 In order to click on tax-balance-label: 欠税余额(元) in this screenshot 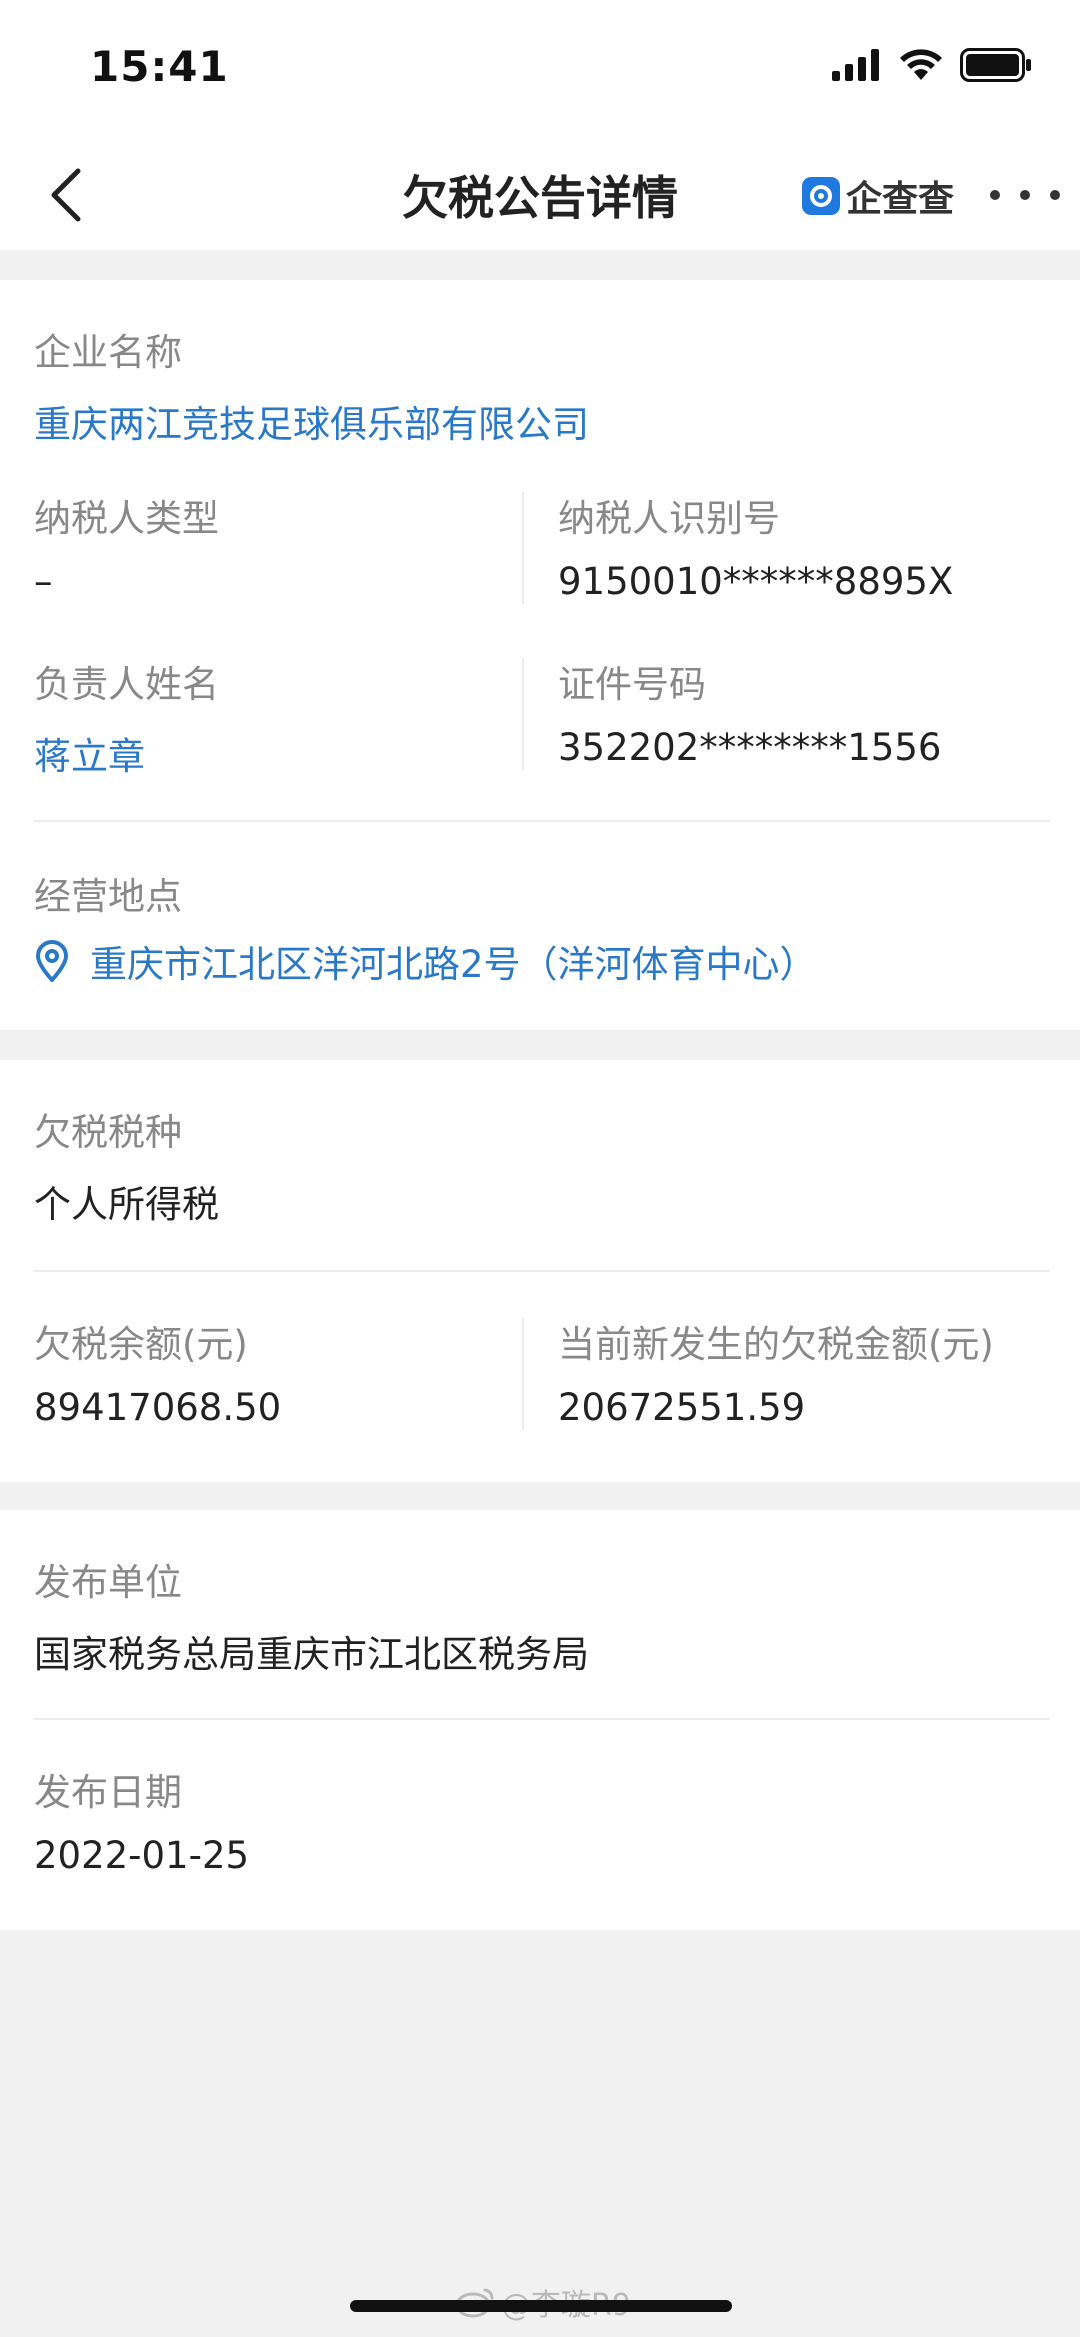, I will do `click(141, 1344)`.